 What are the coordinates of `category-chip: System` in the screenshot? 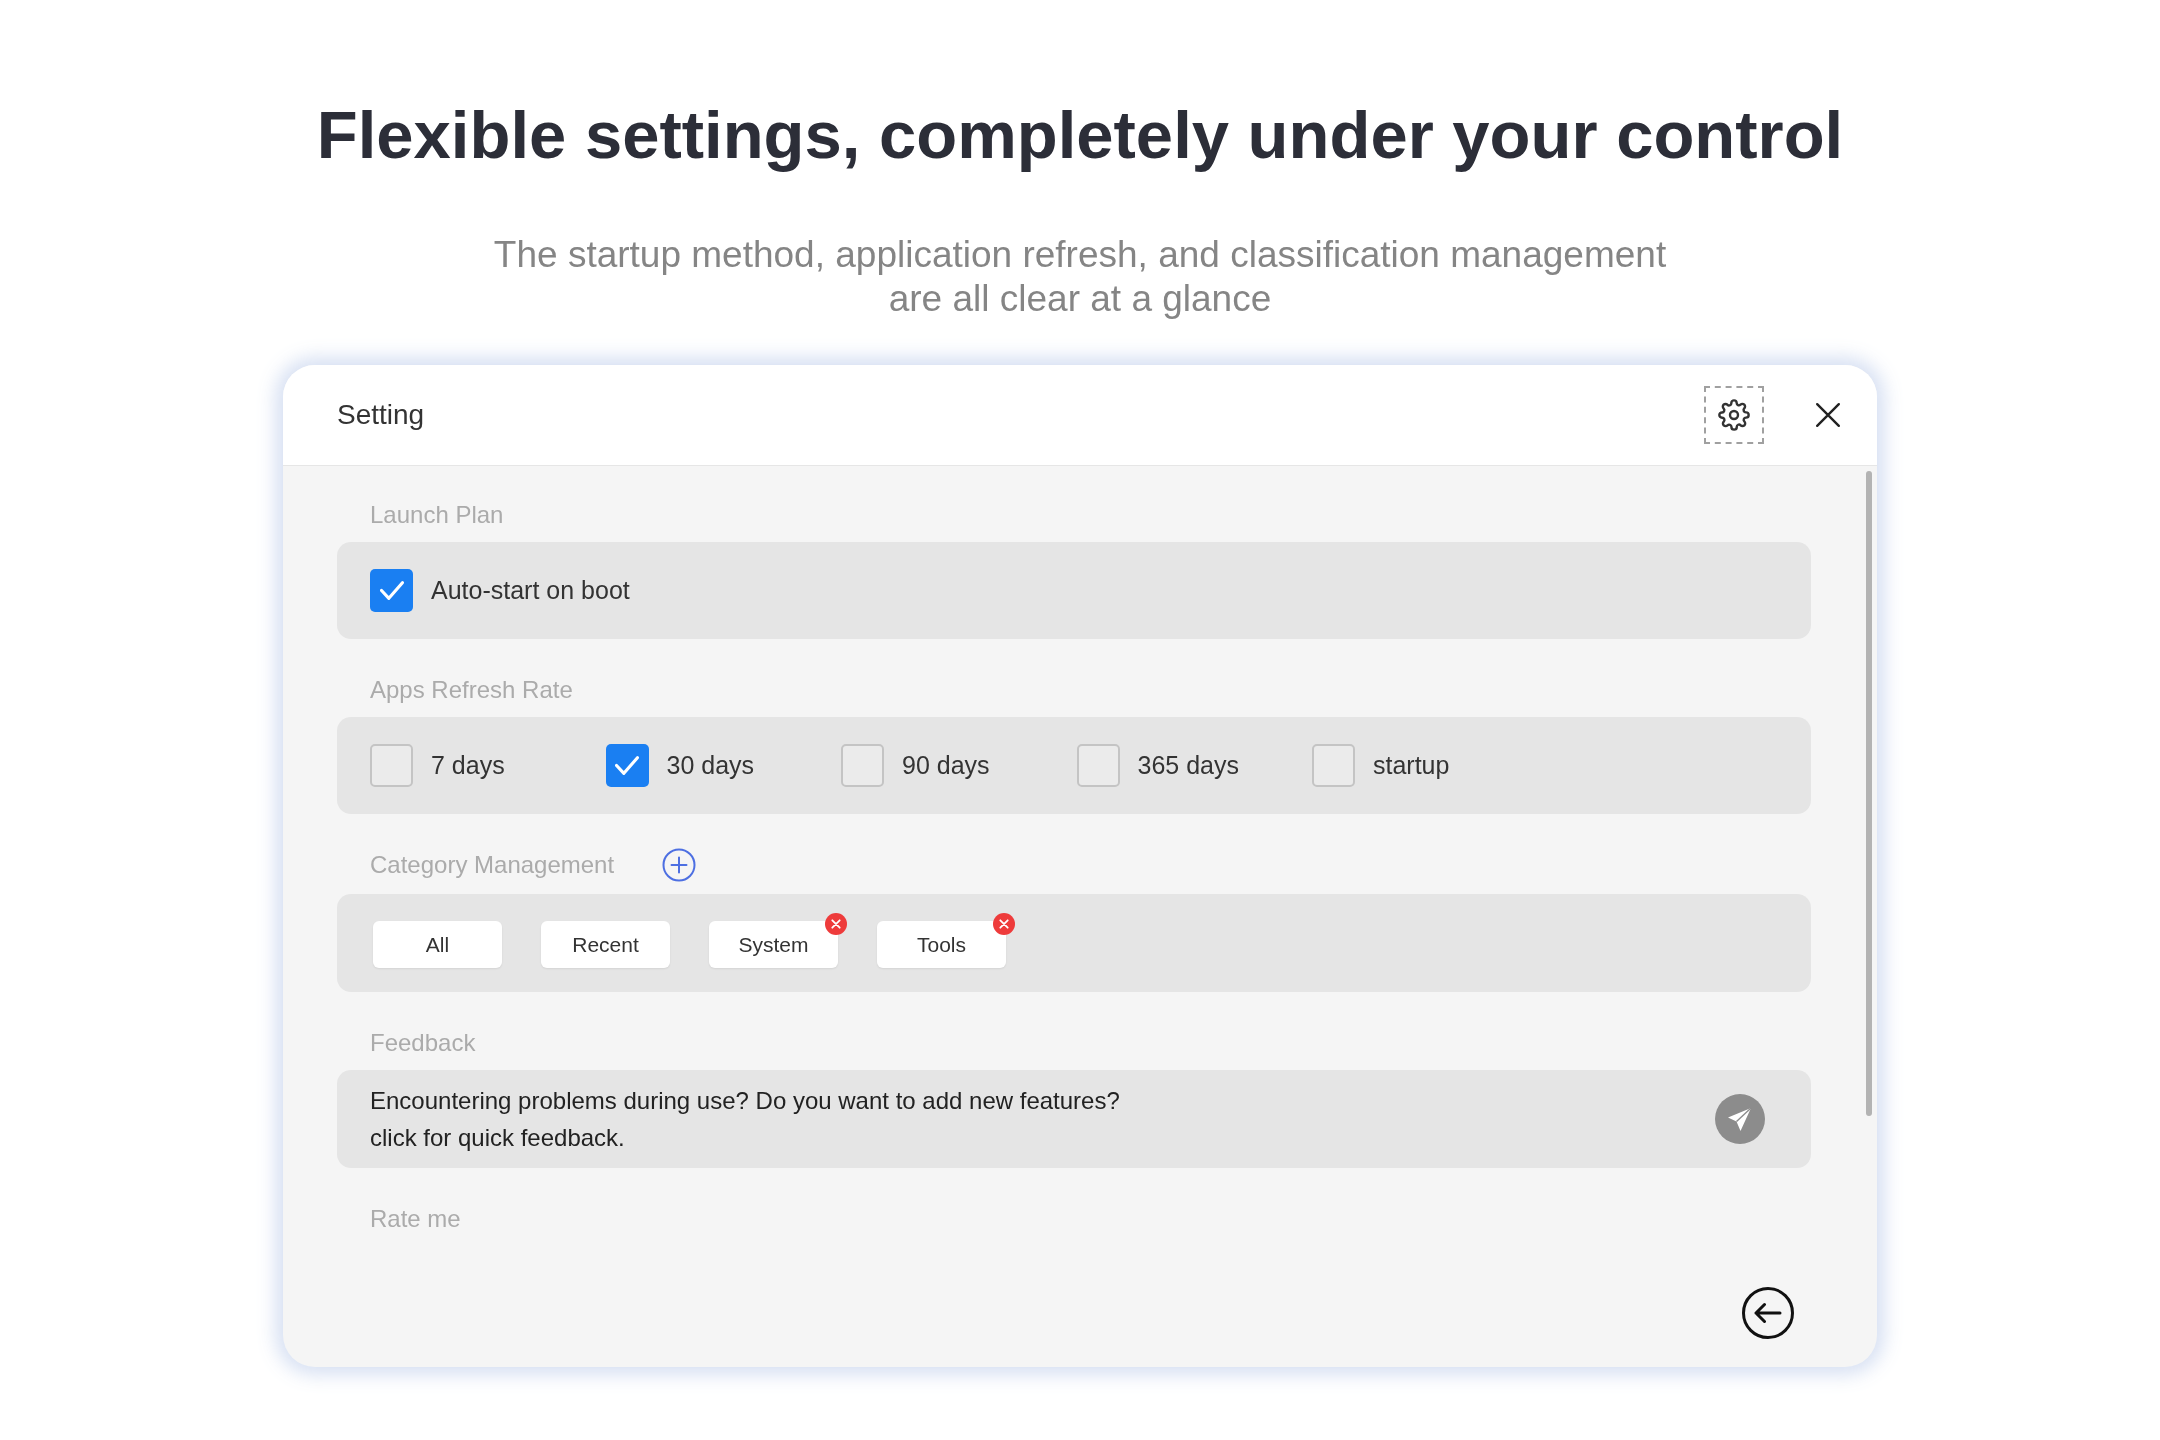 It's located at (773, 944).